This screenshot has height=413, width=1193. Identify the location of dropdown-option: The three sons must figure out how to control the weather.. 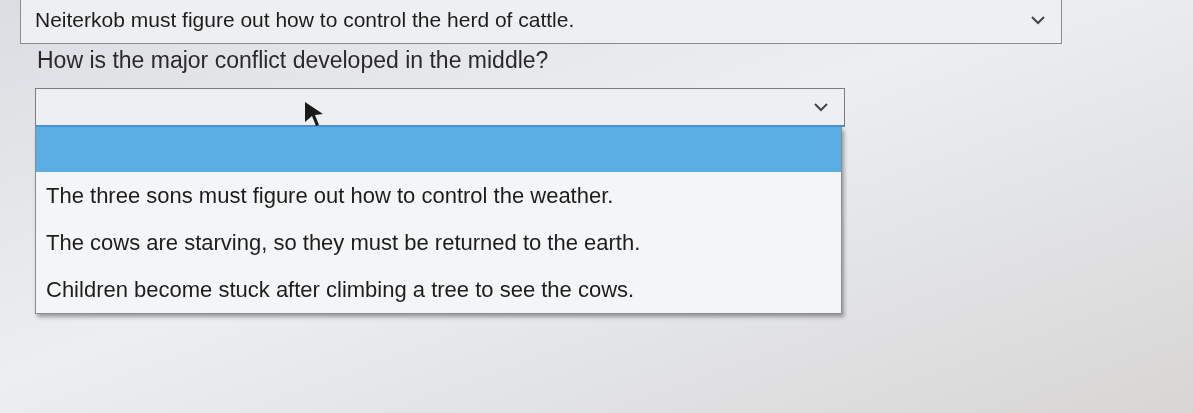
(438, 195).